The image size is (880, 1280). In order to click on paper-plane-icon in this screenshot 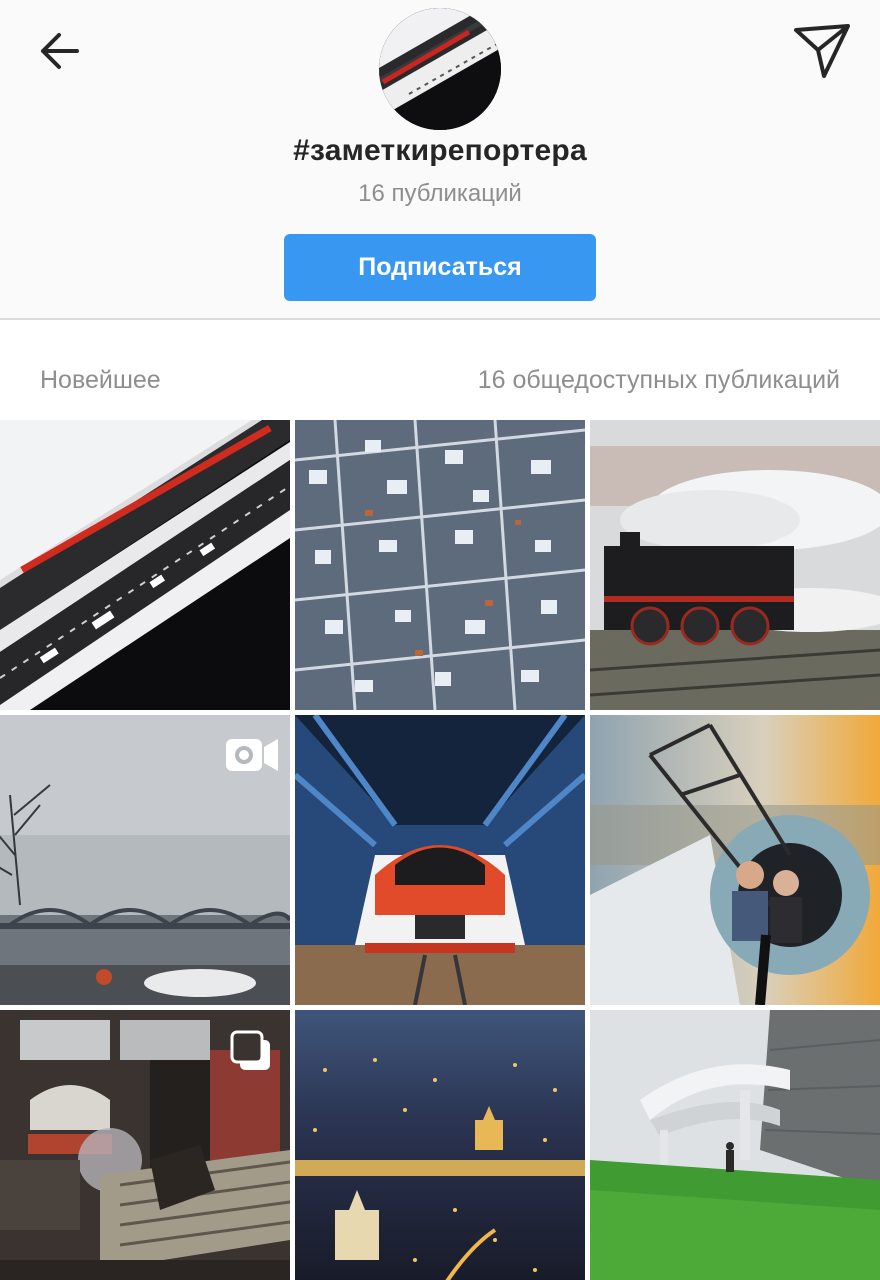, I will do `click(822, 51)`.